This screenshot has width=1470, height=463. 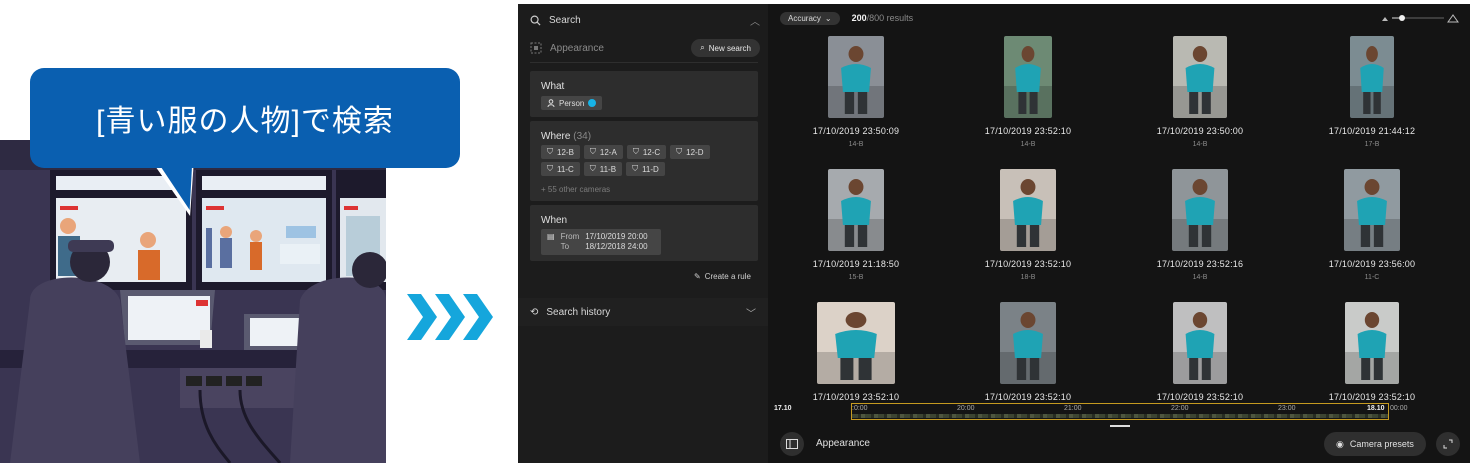 I want to click on speech-bubble: [青い服の人物]で検索, so click(x=245, y=118).